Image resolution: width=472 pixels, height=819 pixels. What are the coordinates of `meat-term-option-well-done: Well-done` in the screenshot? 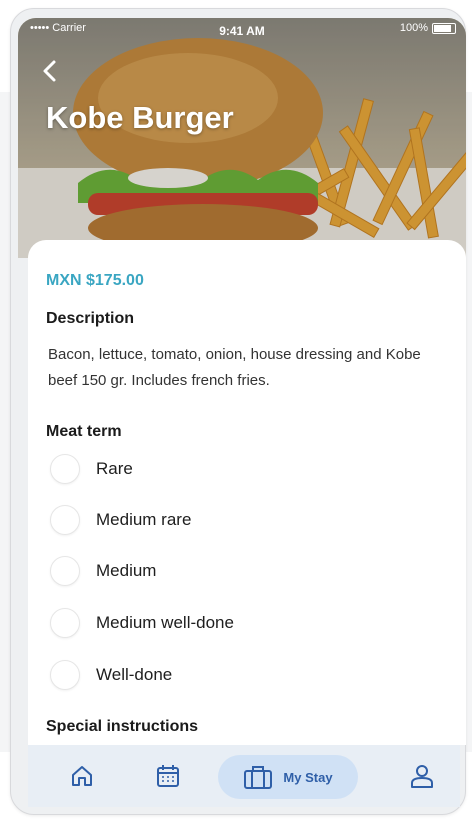 It's located at (111, 675).